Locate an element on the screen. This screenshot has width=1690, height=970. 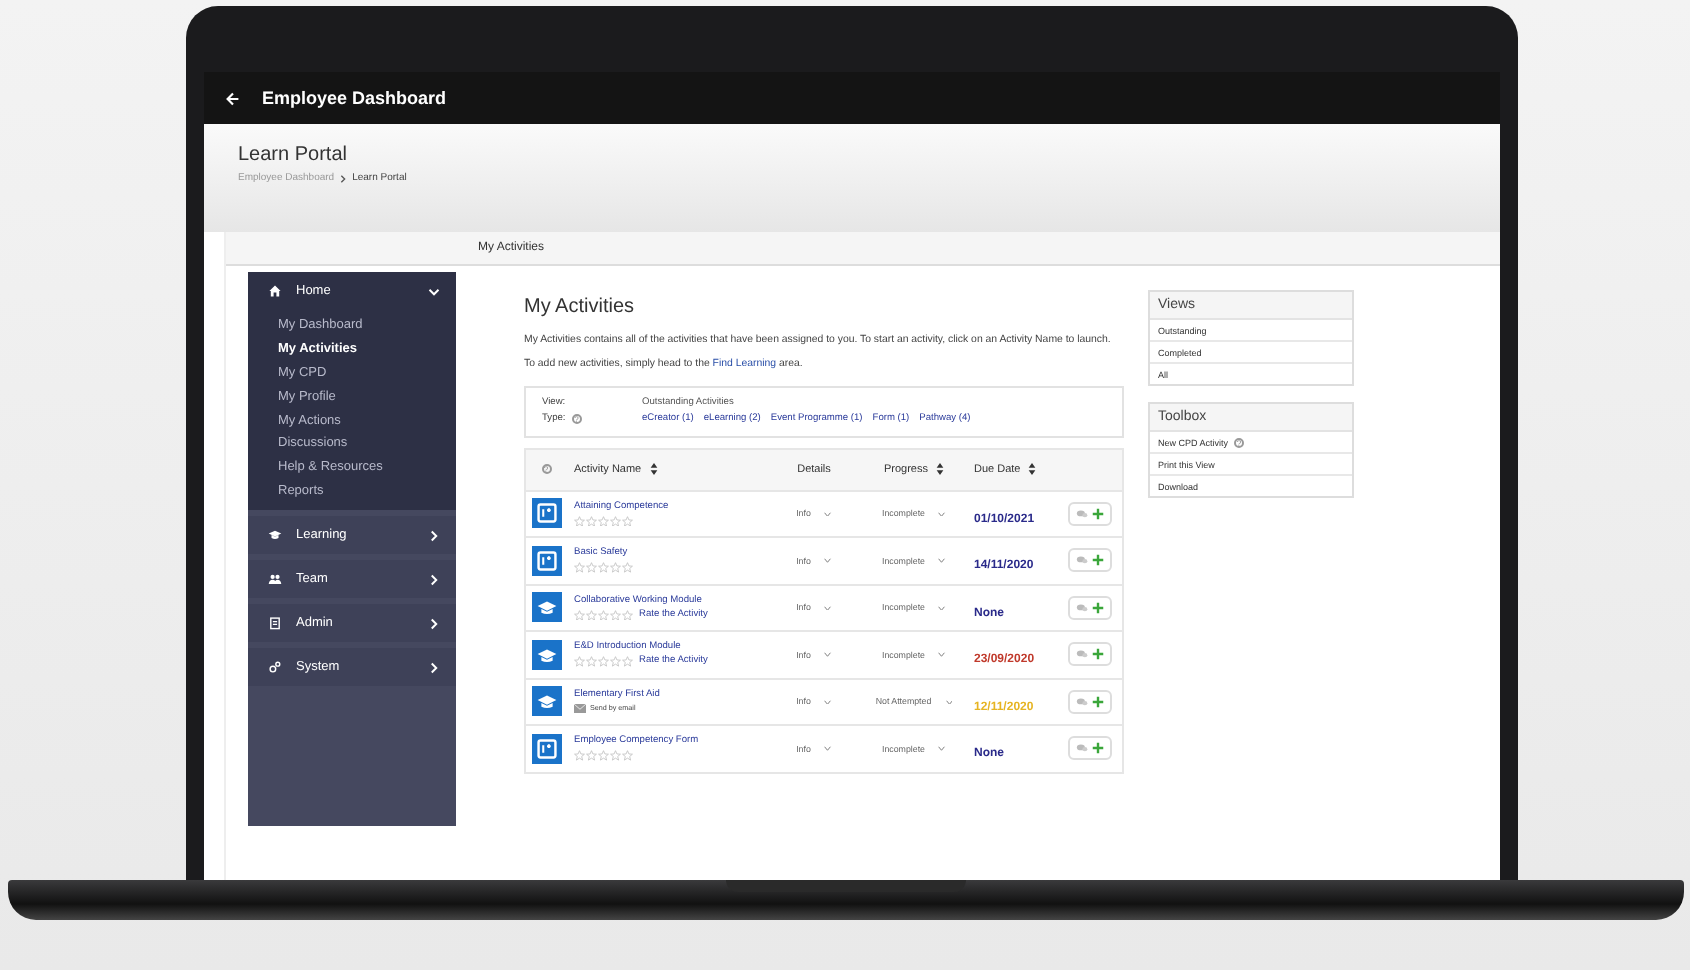
section-heading: My Activities is located at coordinates (580, 307).